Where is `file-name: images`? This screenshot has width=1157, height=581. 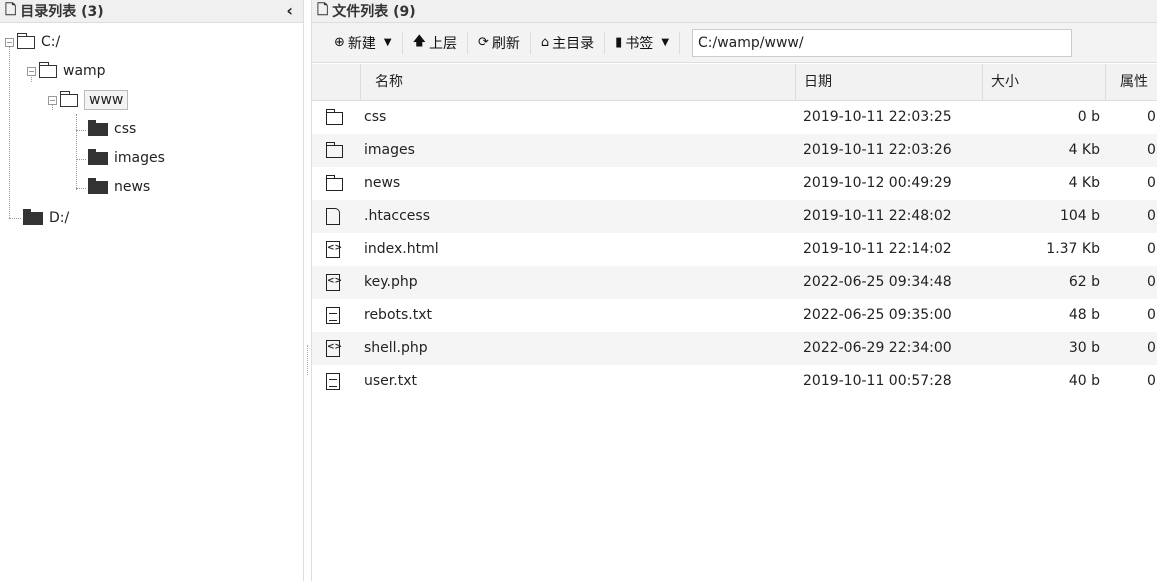 file-name: images is located at coordinates (389, 150).